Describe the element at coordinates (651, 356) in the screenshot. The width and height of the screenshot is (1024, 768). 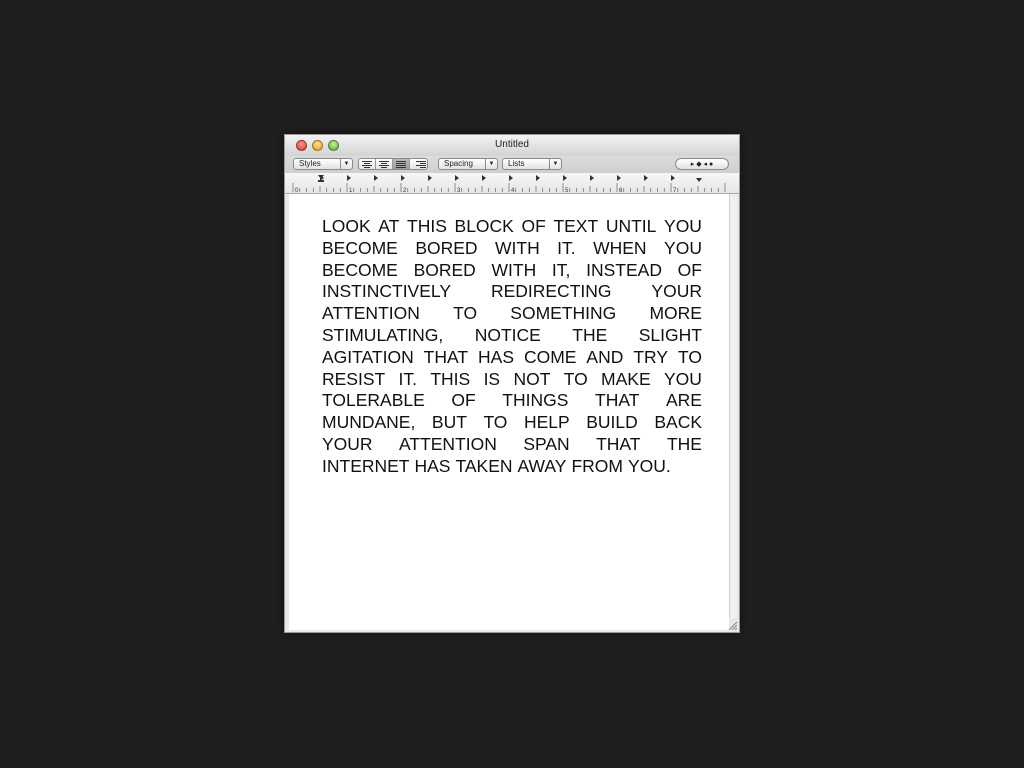
I see `word: TRY` at that location.